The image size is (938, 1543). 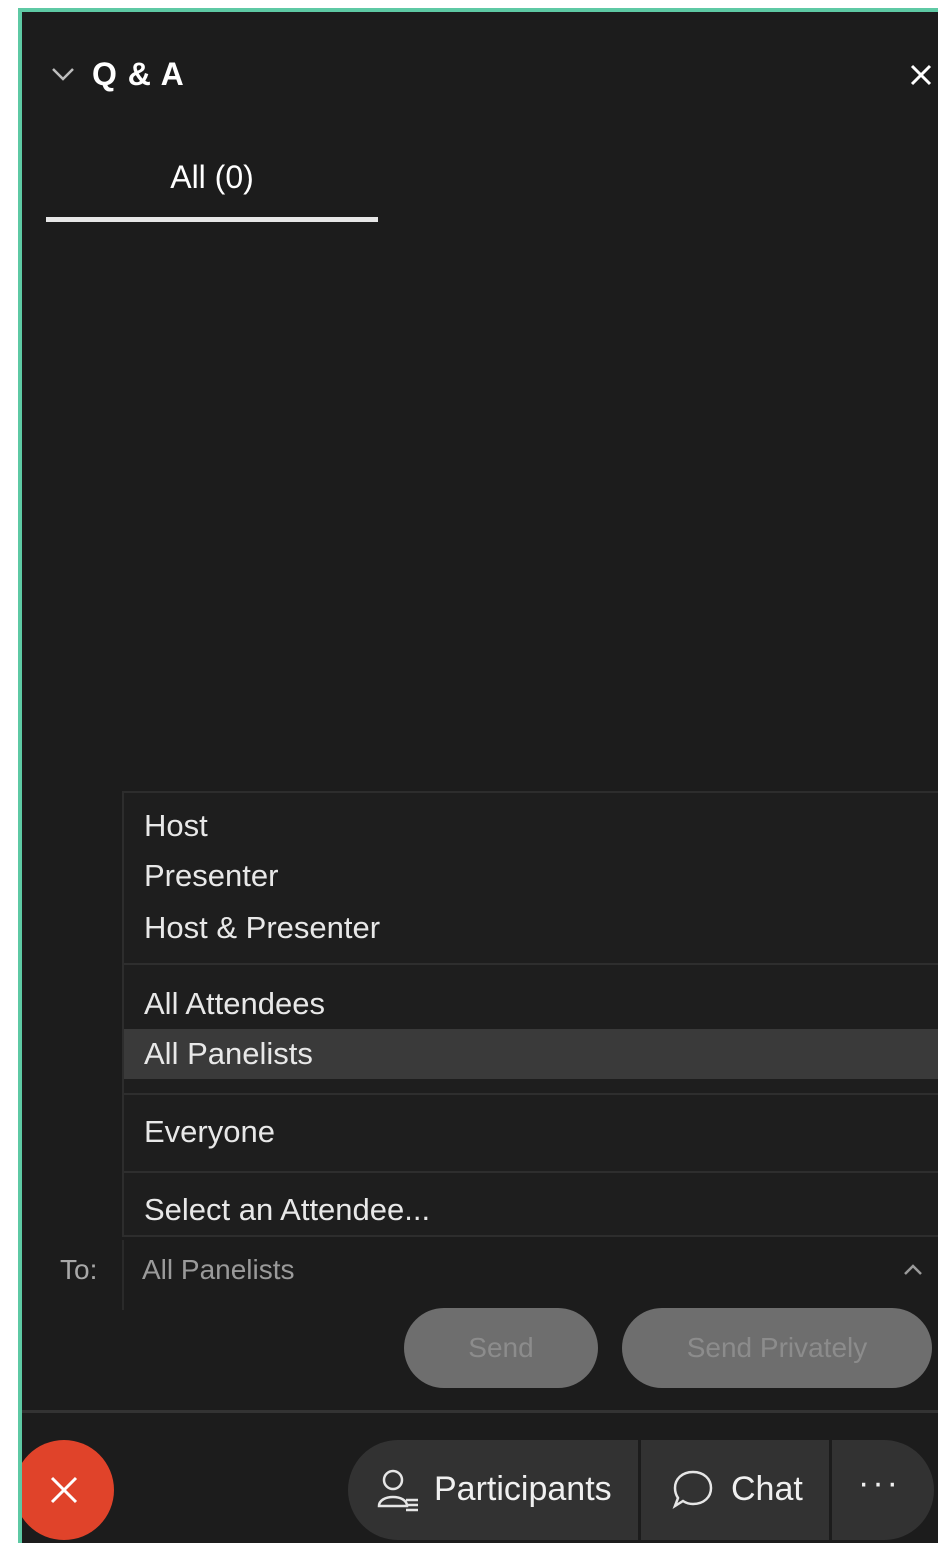 I want to click on menu-item-all-attendees: All Attendees, so click(x=531, y=1004).